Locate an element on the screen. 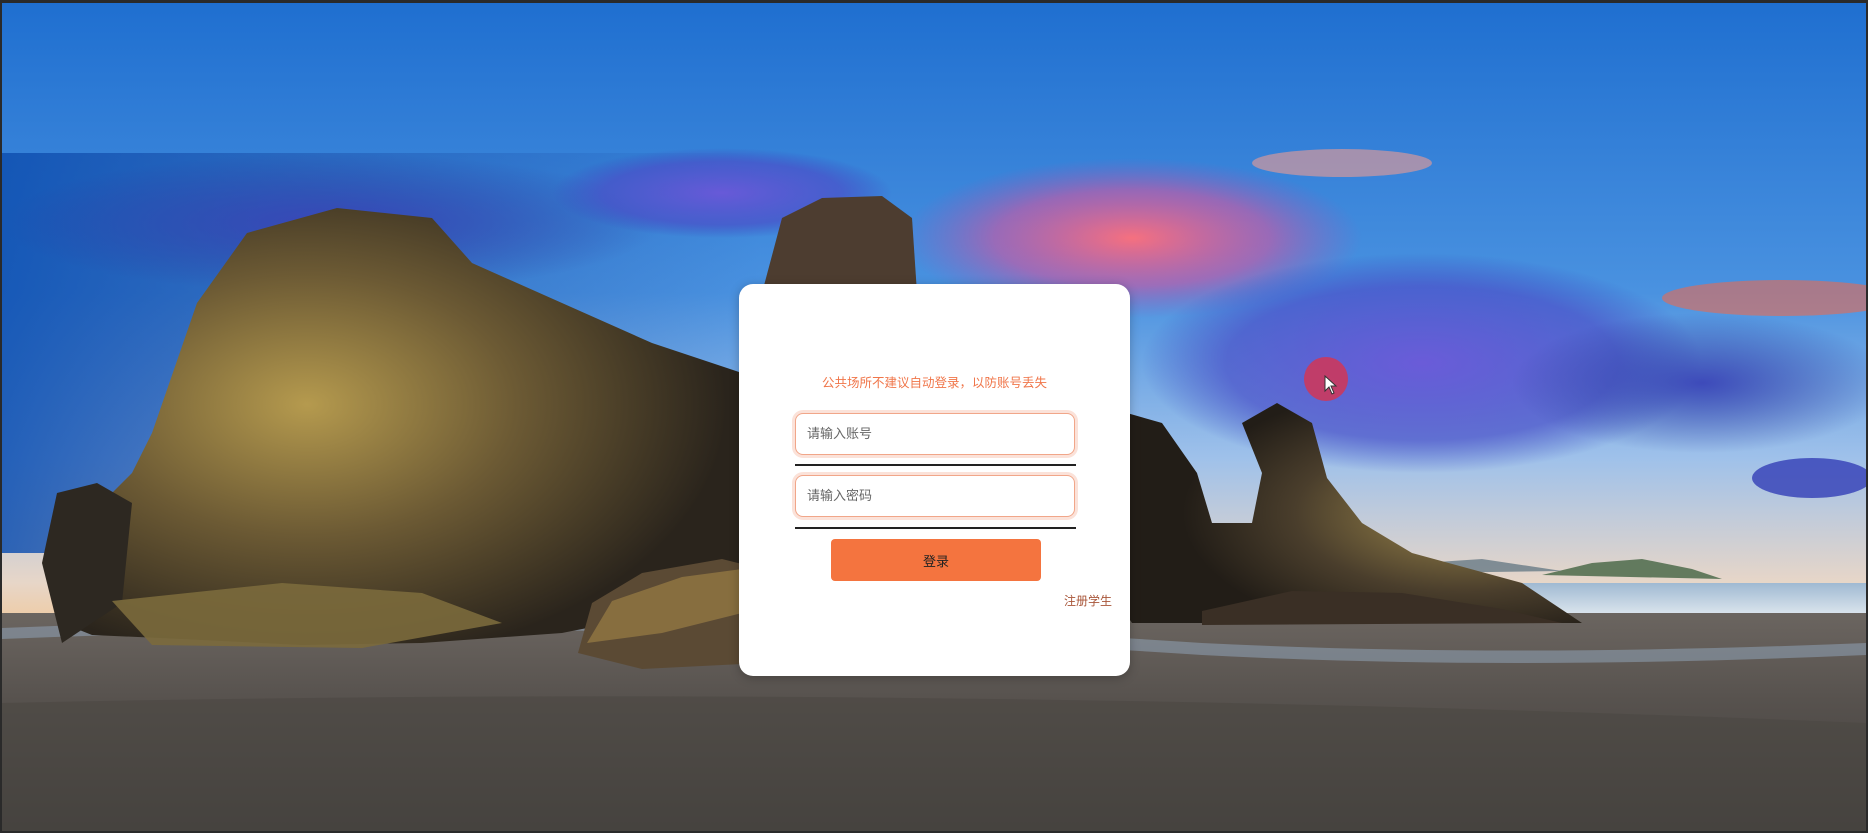 This screenshot has width=1868, height=833. login-button: 登录 is located at coordinates (936, 560).